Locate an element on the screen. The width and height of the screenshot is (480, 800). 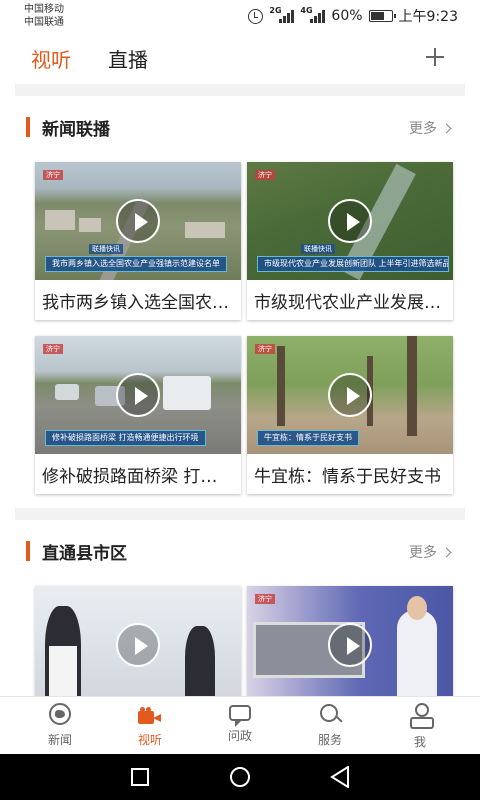
battery-percent: 60% is located at coordinates (347, 16).